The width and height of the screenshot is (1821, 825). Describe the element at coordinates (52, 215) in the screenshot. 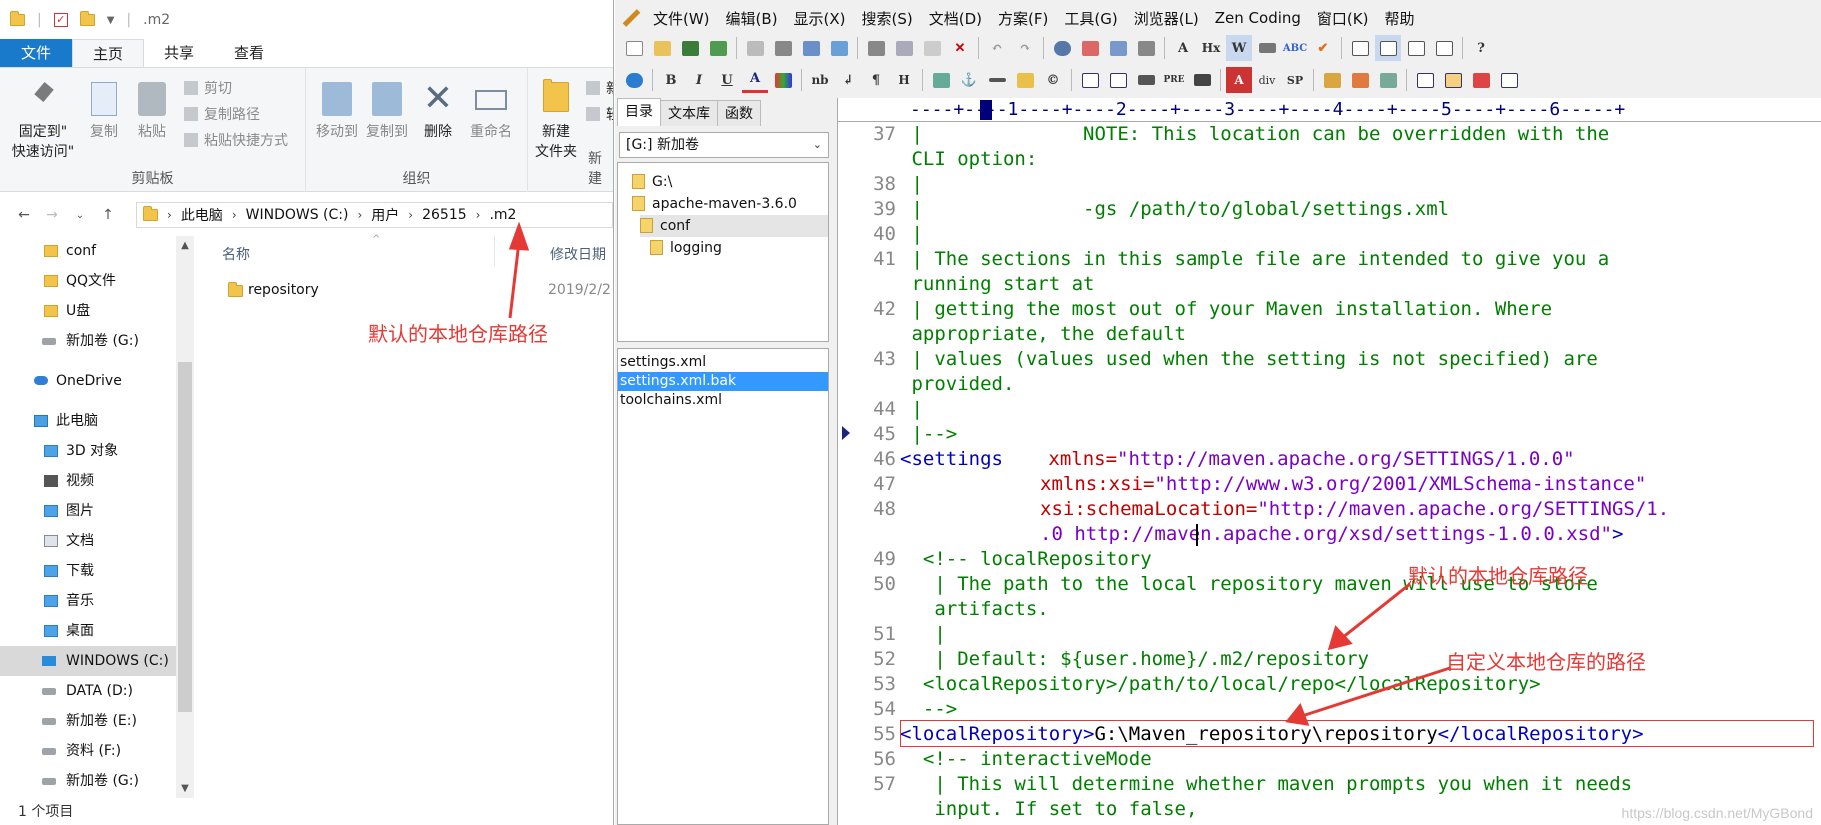

I see `forward-button: →` at that location.